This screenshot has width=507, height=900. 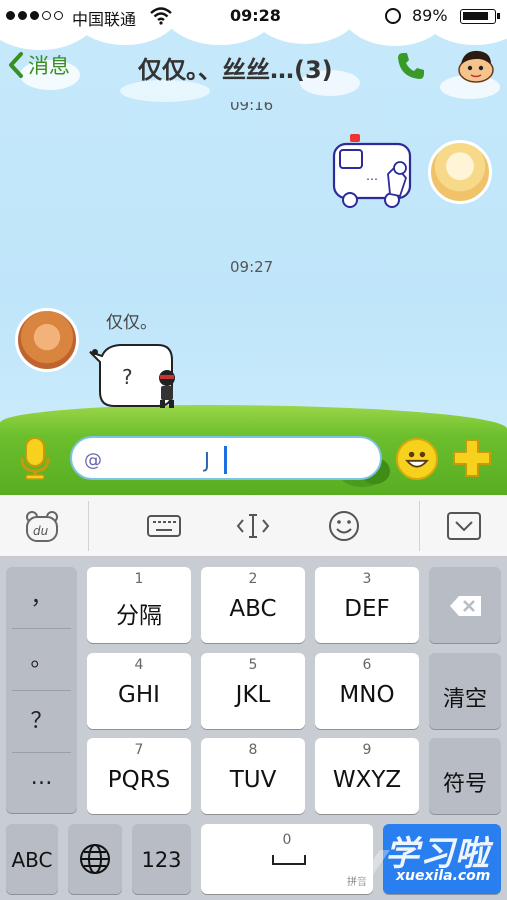 What do you see at coordinates (476, 65) in the screenshot?
I see `group-avatar-icon` at bounding box center [476, 65].